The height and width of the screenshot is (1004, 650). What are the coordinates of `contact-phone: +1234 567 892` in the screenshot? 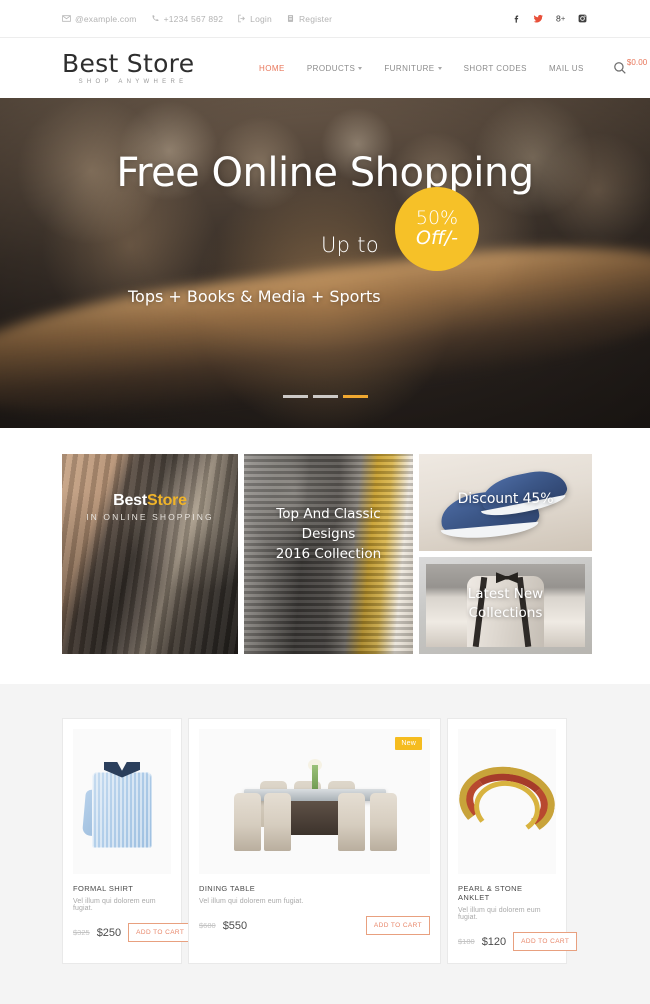 It's located at (187, 19).